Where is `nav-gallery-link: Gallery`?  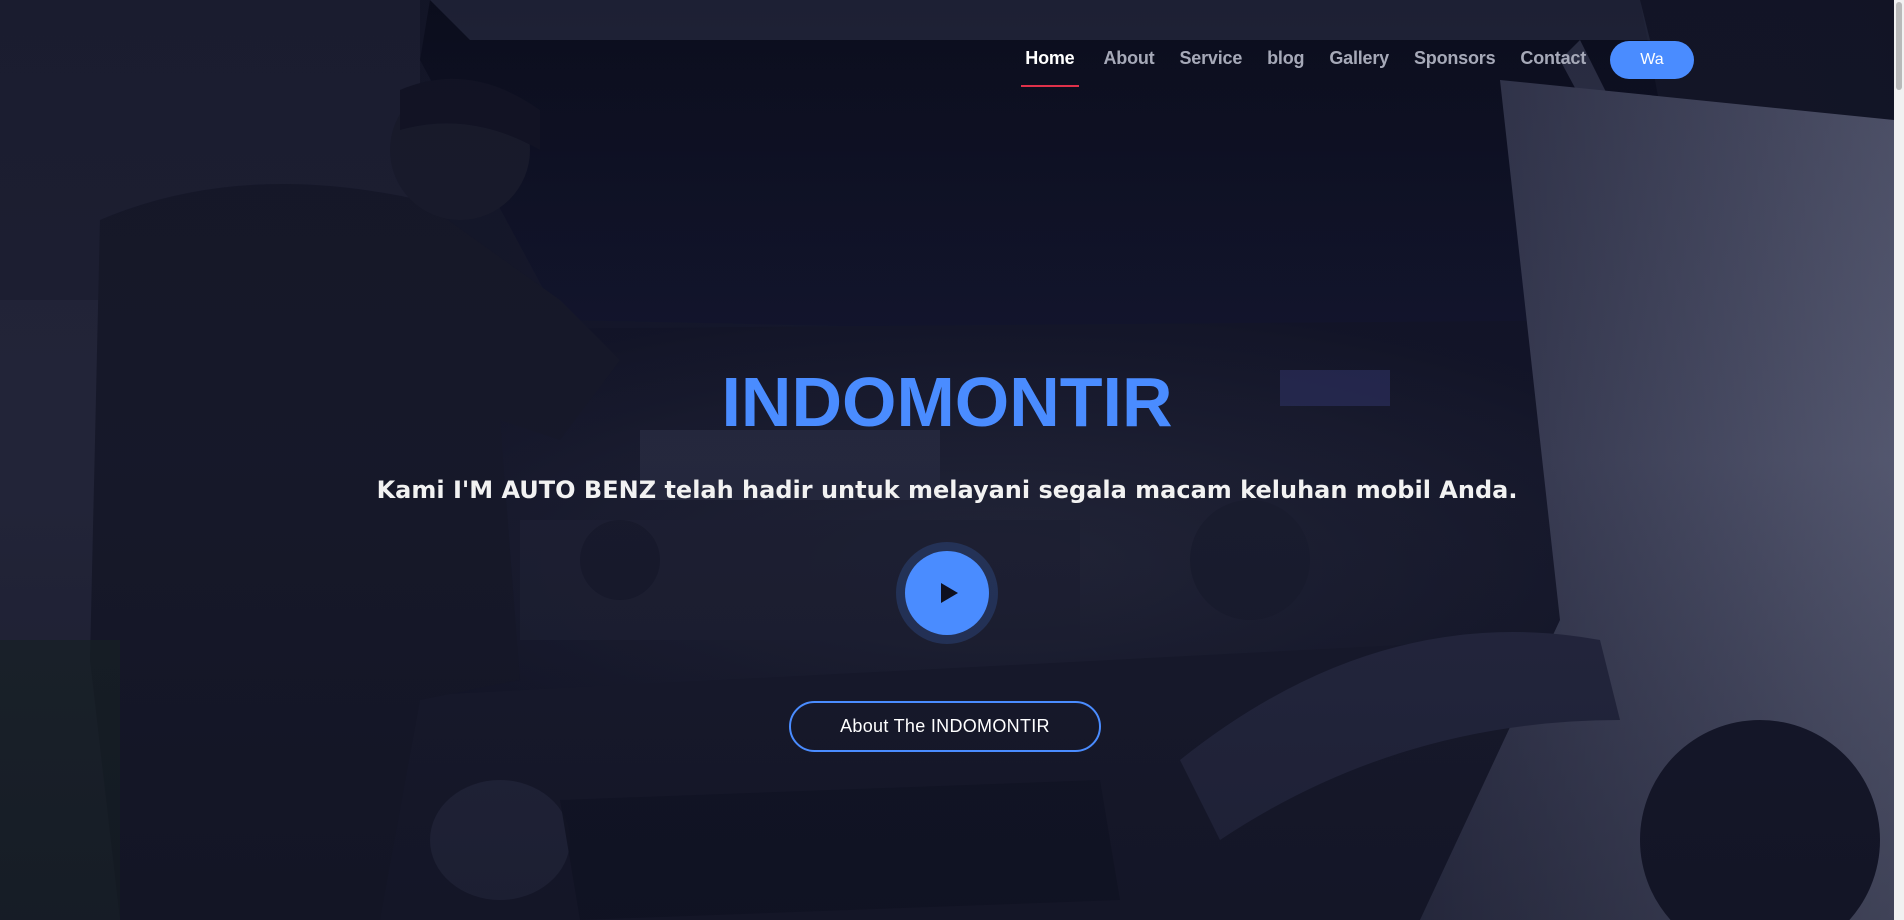
nav-gallery-link: Gallery is located at coordinates (1359, 59).